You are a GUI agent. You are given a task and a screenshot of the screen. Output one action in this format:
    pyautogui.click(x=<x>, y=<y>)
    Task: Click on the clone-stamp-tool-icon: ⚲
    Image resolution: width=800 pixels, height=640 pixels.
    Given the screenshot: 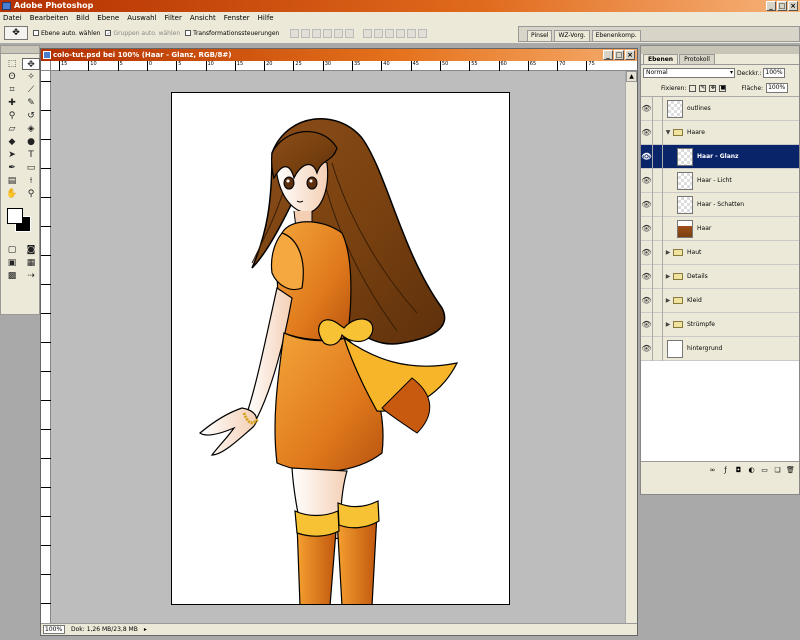 What is the action you would take?
    pyautogui.click(x=12, y=116)
    